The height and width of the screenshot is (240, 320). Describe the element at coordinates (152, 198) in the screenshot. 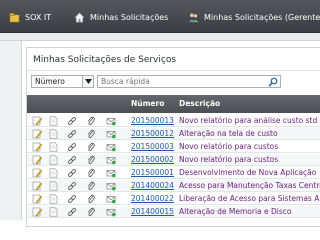

I see `request-number-link: 201400022` at that location.